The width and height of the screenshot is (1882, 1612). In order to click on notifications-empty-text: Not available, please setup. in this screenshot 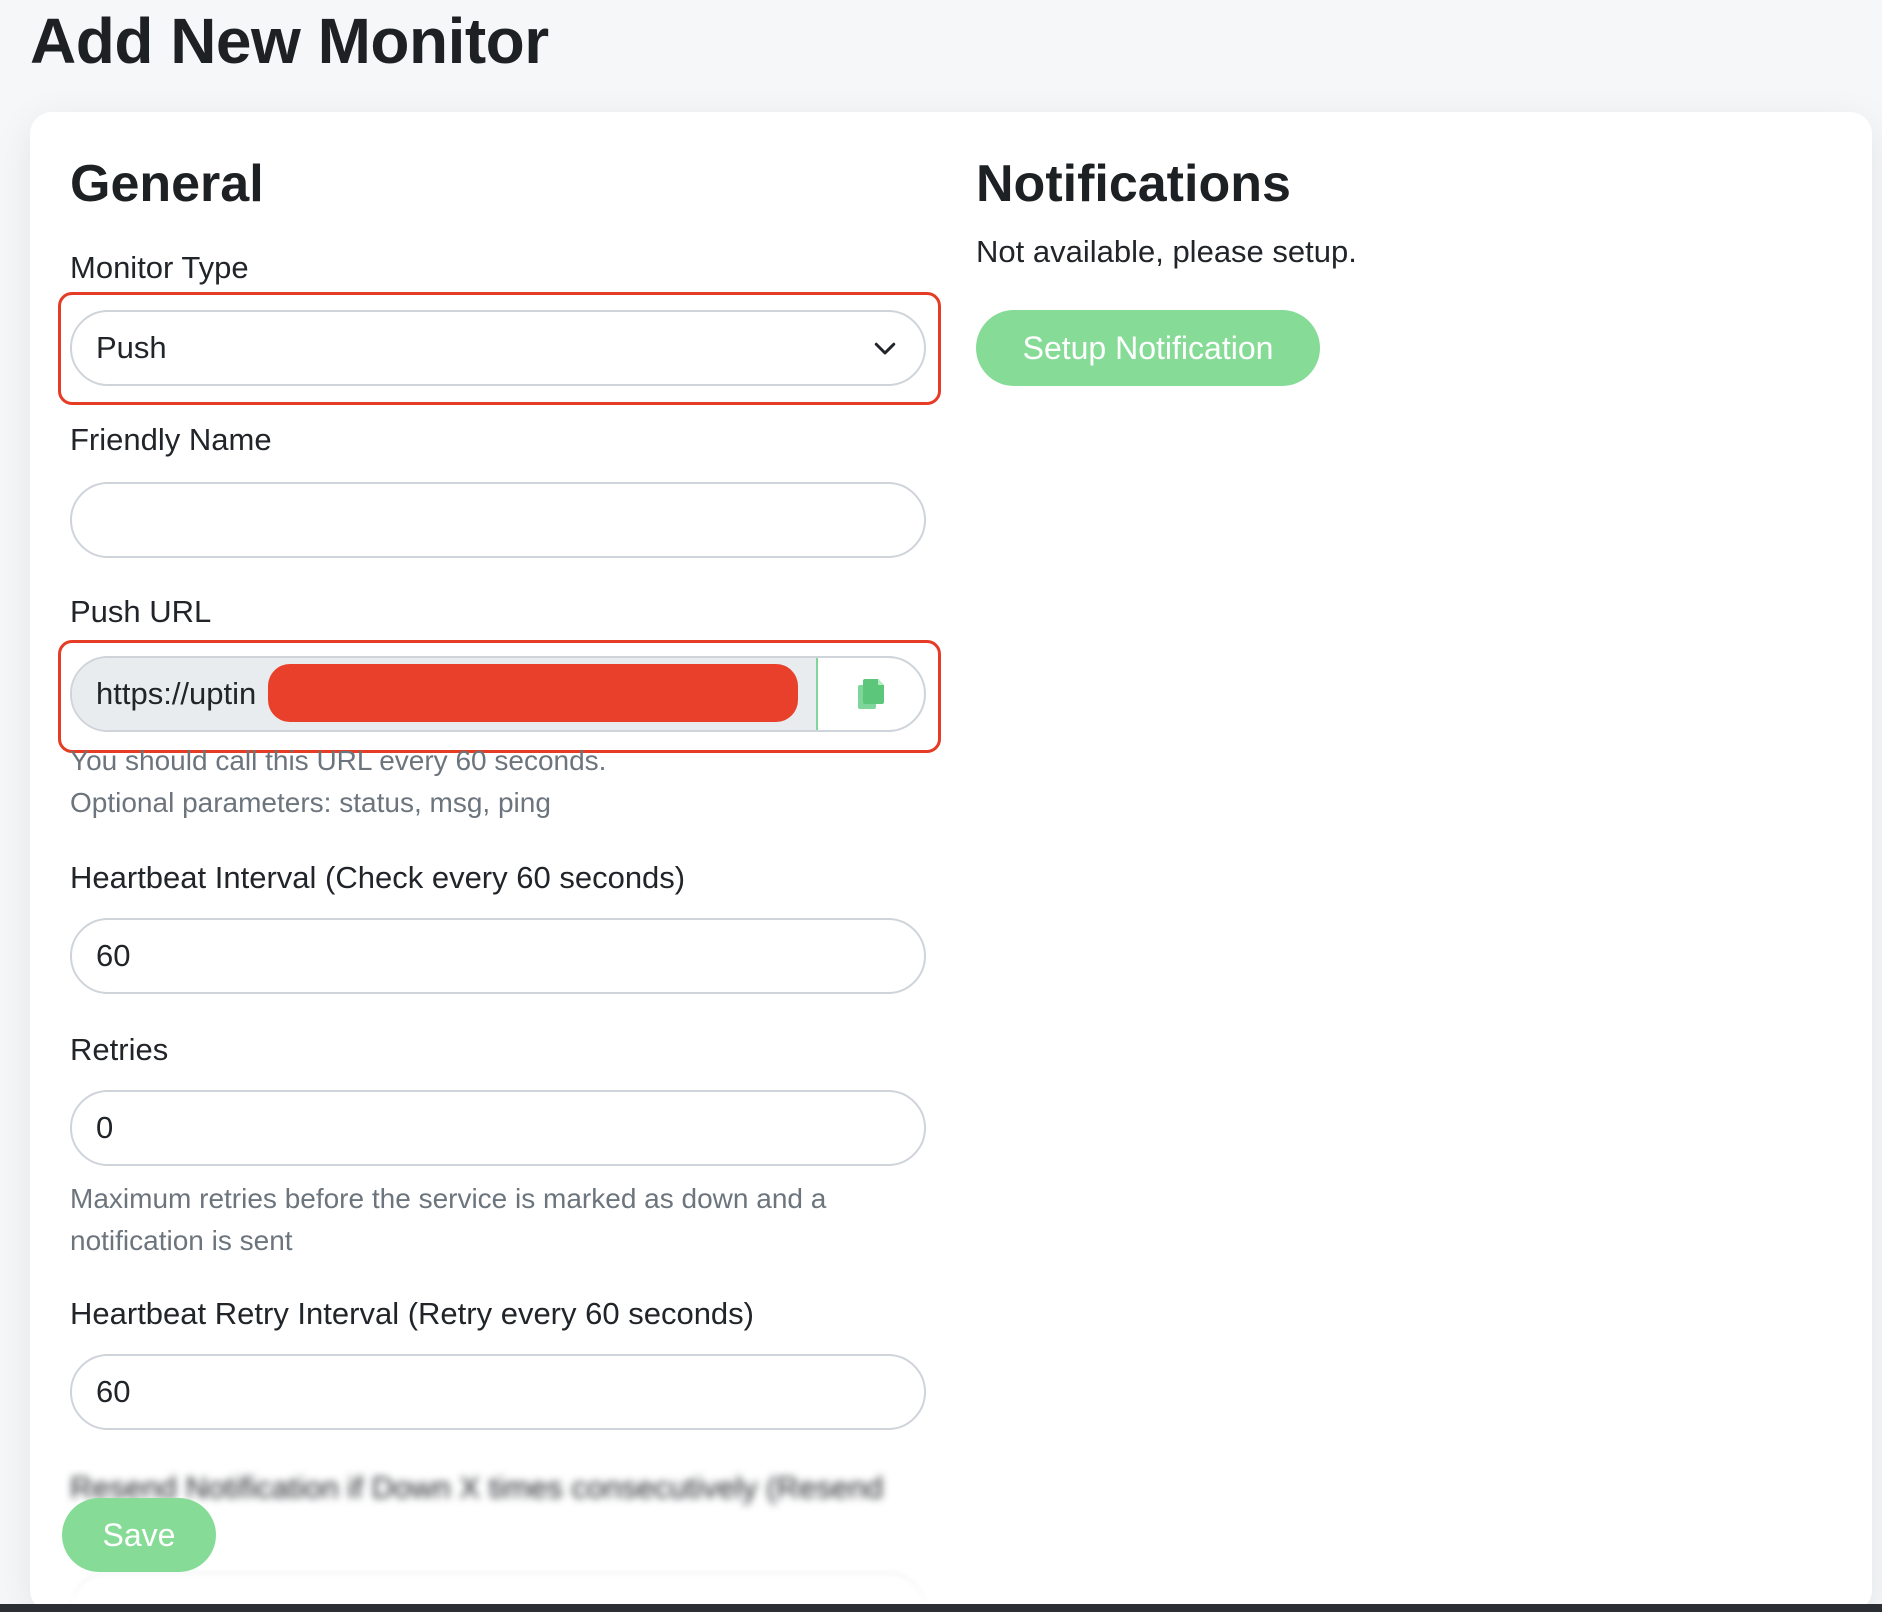, I will do `click(1166, 251)`.